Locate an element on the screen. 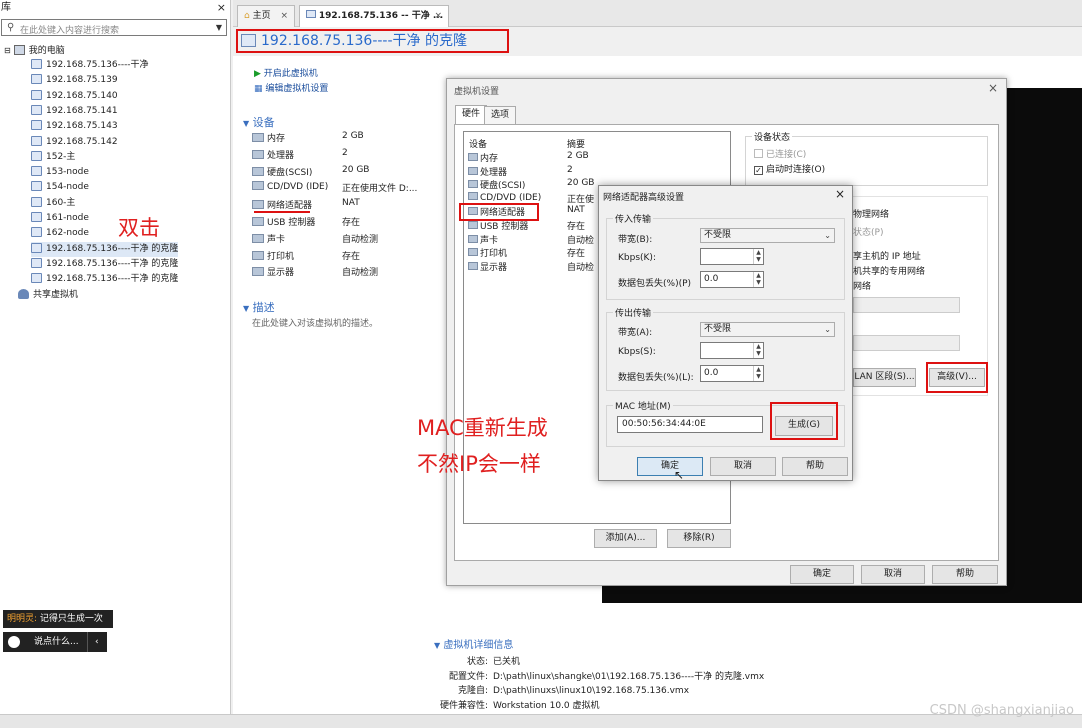 This screenshot has height=728, width=1082. tree-root-my-computer: ⊟ 我的电脑 is located at coordinates (34, 50).